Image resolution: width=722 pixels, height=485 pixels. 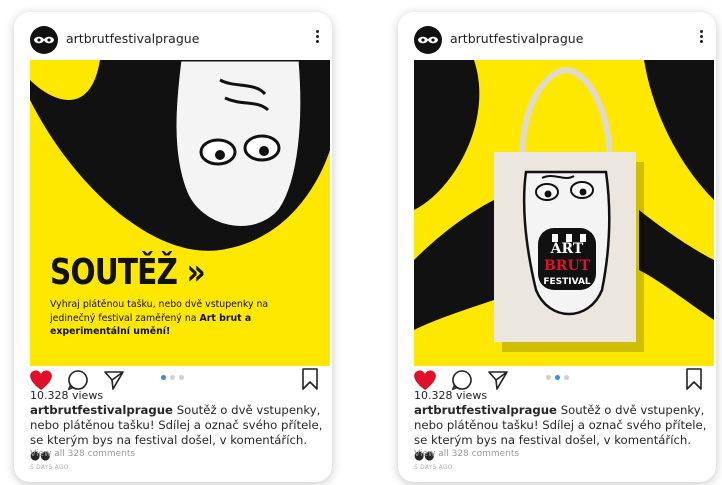 What do you see at coordinates (567, 282) in the screenshot?
I see `bag-text-festival: FESTIVAL` at bounding box center [567, 282].